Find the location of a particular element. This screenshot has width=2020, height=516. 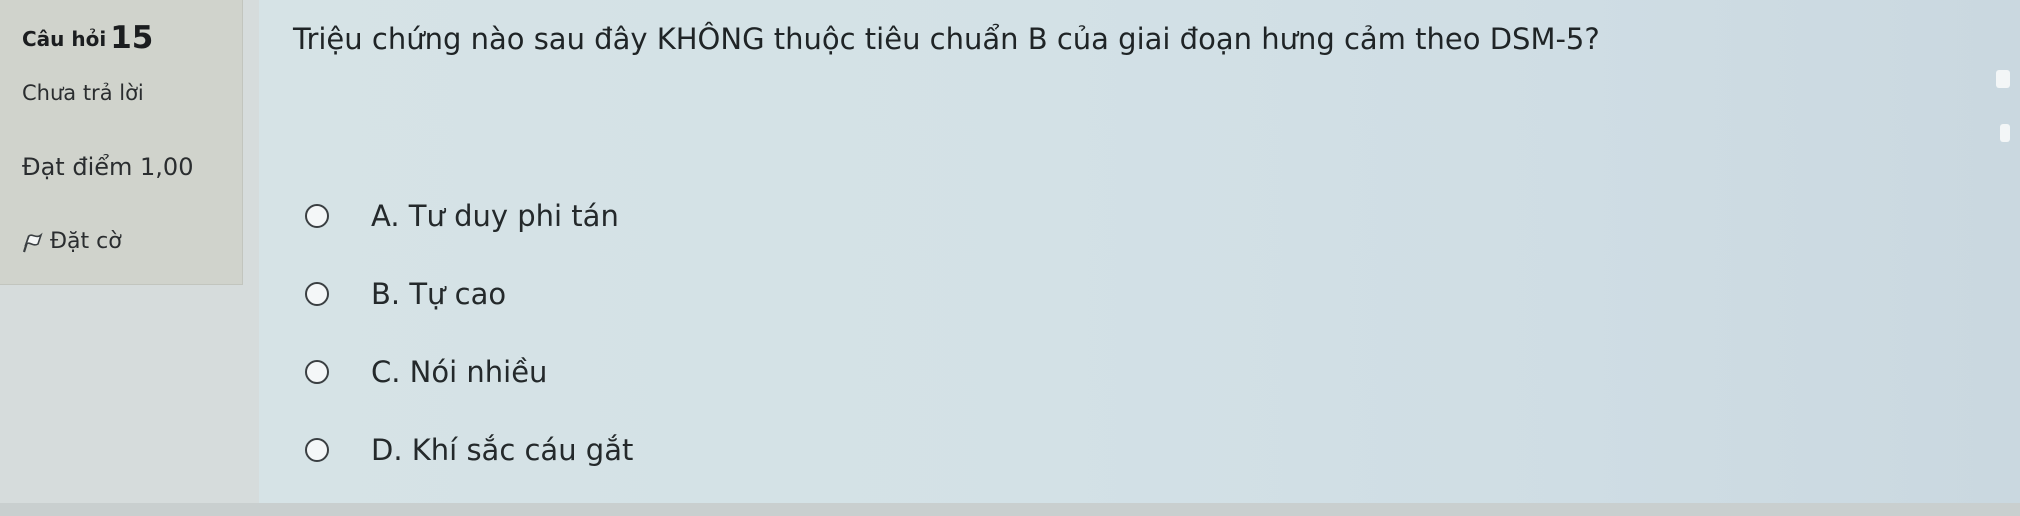

answer-option-d: D. Khí sắc cáu gắt is located at coordinates (469, 450).